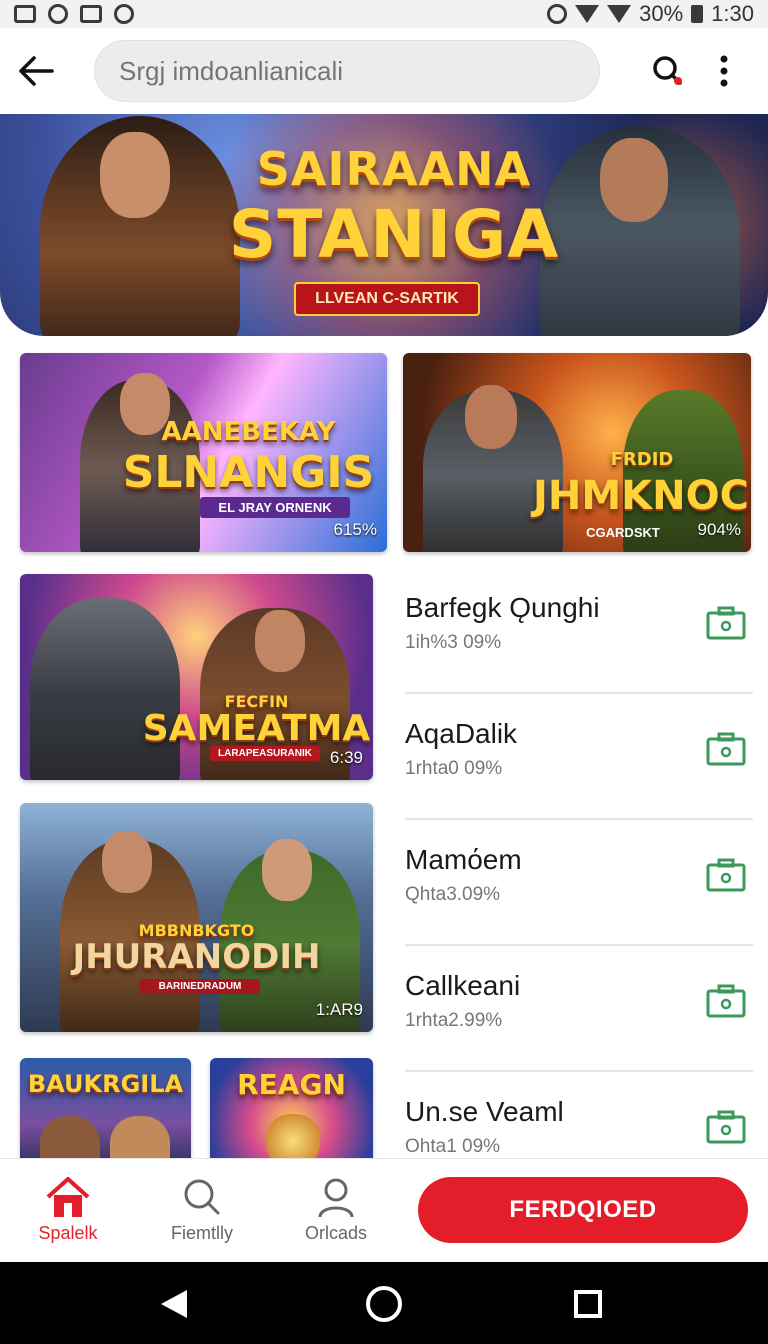 The height and width of the screenshot is (1344, 768). What do you see at coordinates (642, 496) in the screenshot?
I see `card-title-line2: JHMKNOCH` at bounding box center [642, 496].